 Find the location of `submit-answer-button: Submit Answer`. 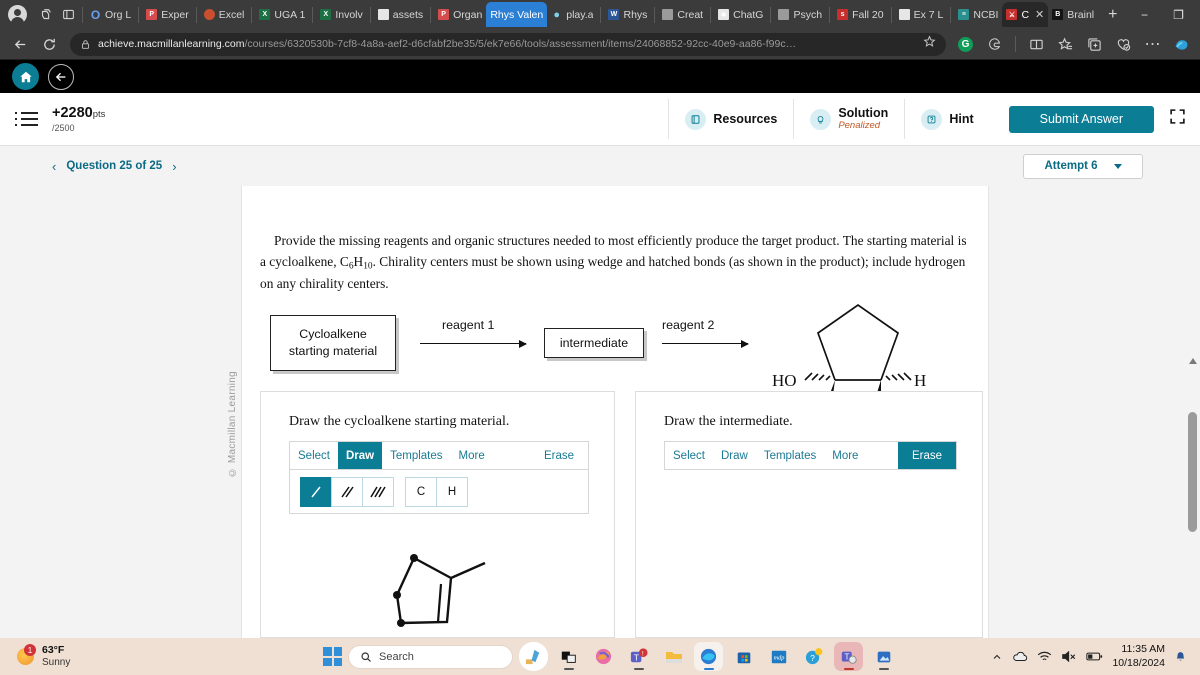

submit-answer-button: Submit Answer is located at coordinates (1081, 119).